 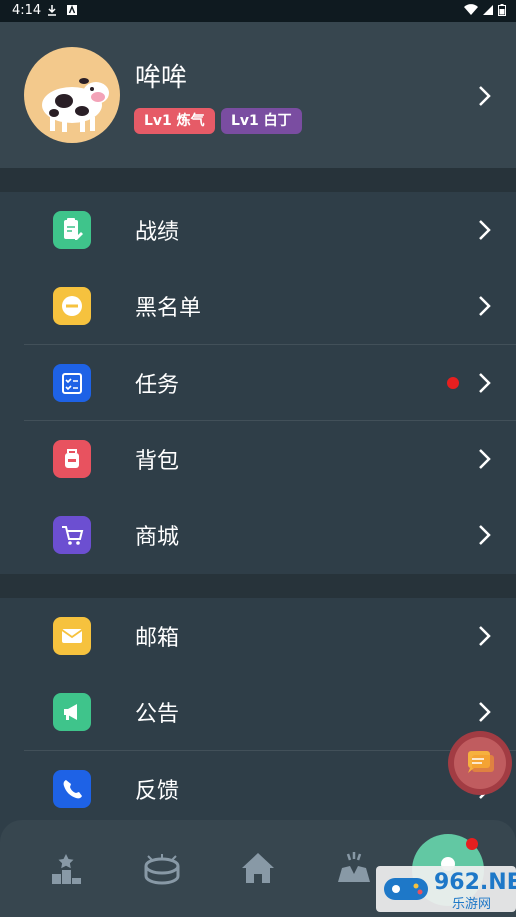 What do you see at coordinates (157, 791) in the screenshot?
I see `menu-label: 反馈` at bounding box center [157, 791].